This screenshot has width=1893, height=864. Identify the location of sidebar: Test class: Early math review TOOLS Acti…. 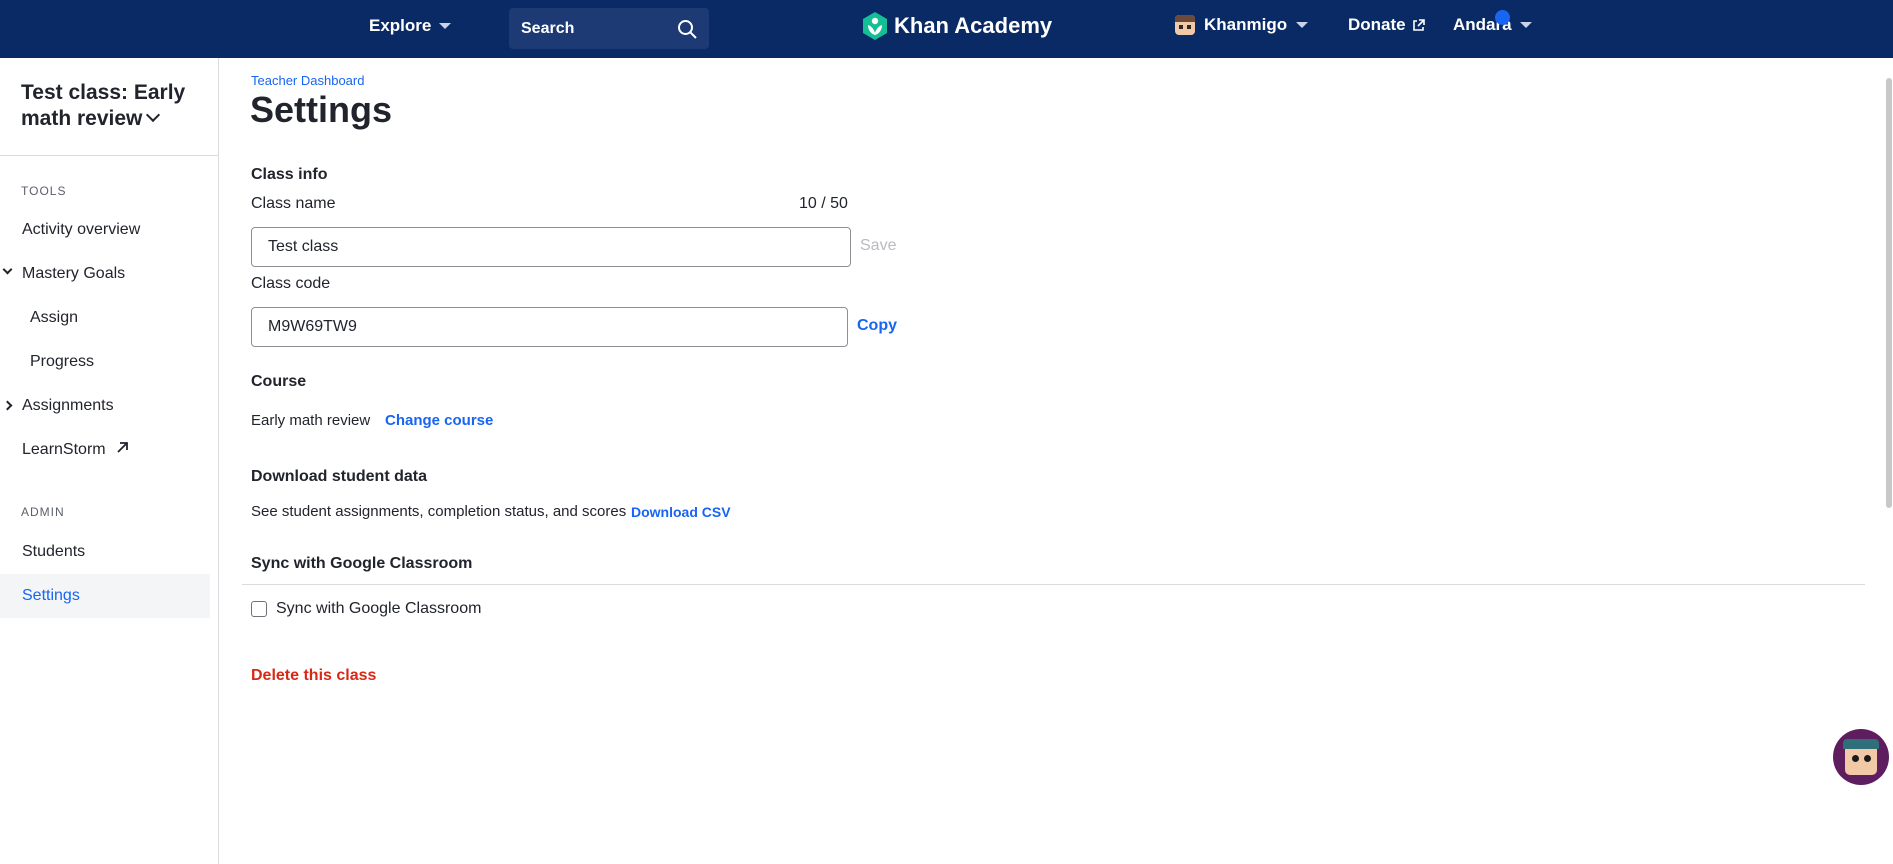
(109, 461).